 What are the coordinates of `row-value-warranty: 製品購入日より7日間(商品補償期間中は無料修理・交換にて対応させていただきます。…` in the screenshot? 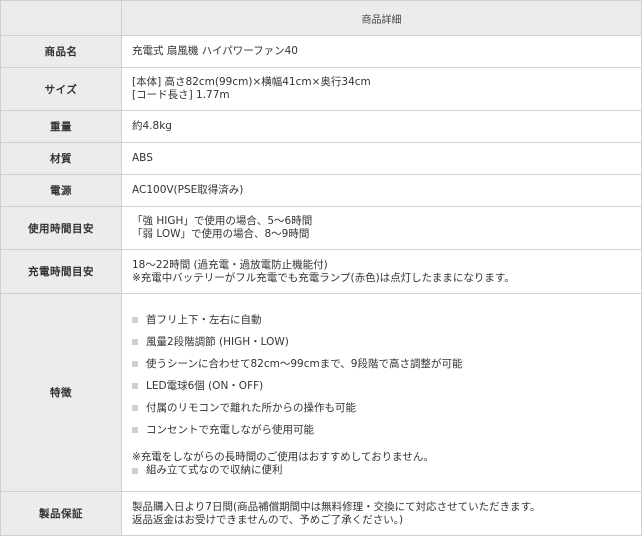 It's located at (381, 513).